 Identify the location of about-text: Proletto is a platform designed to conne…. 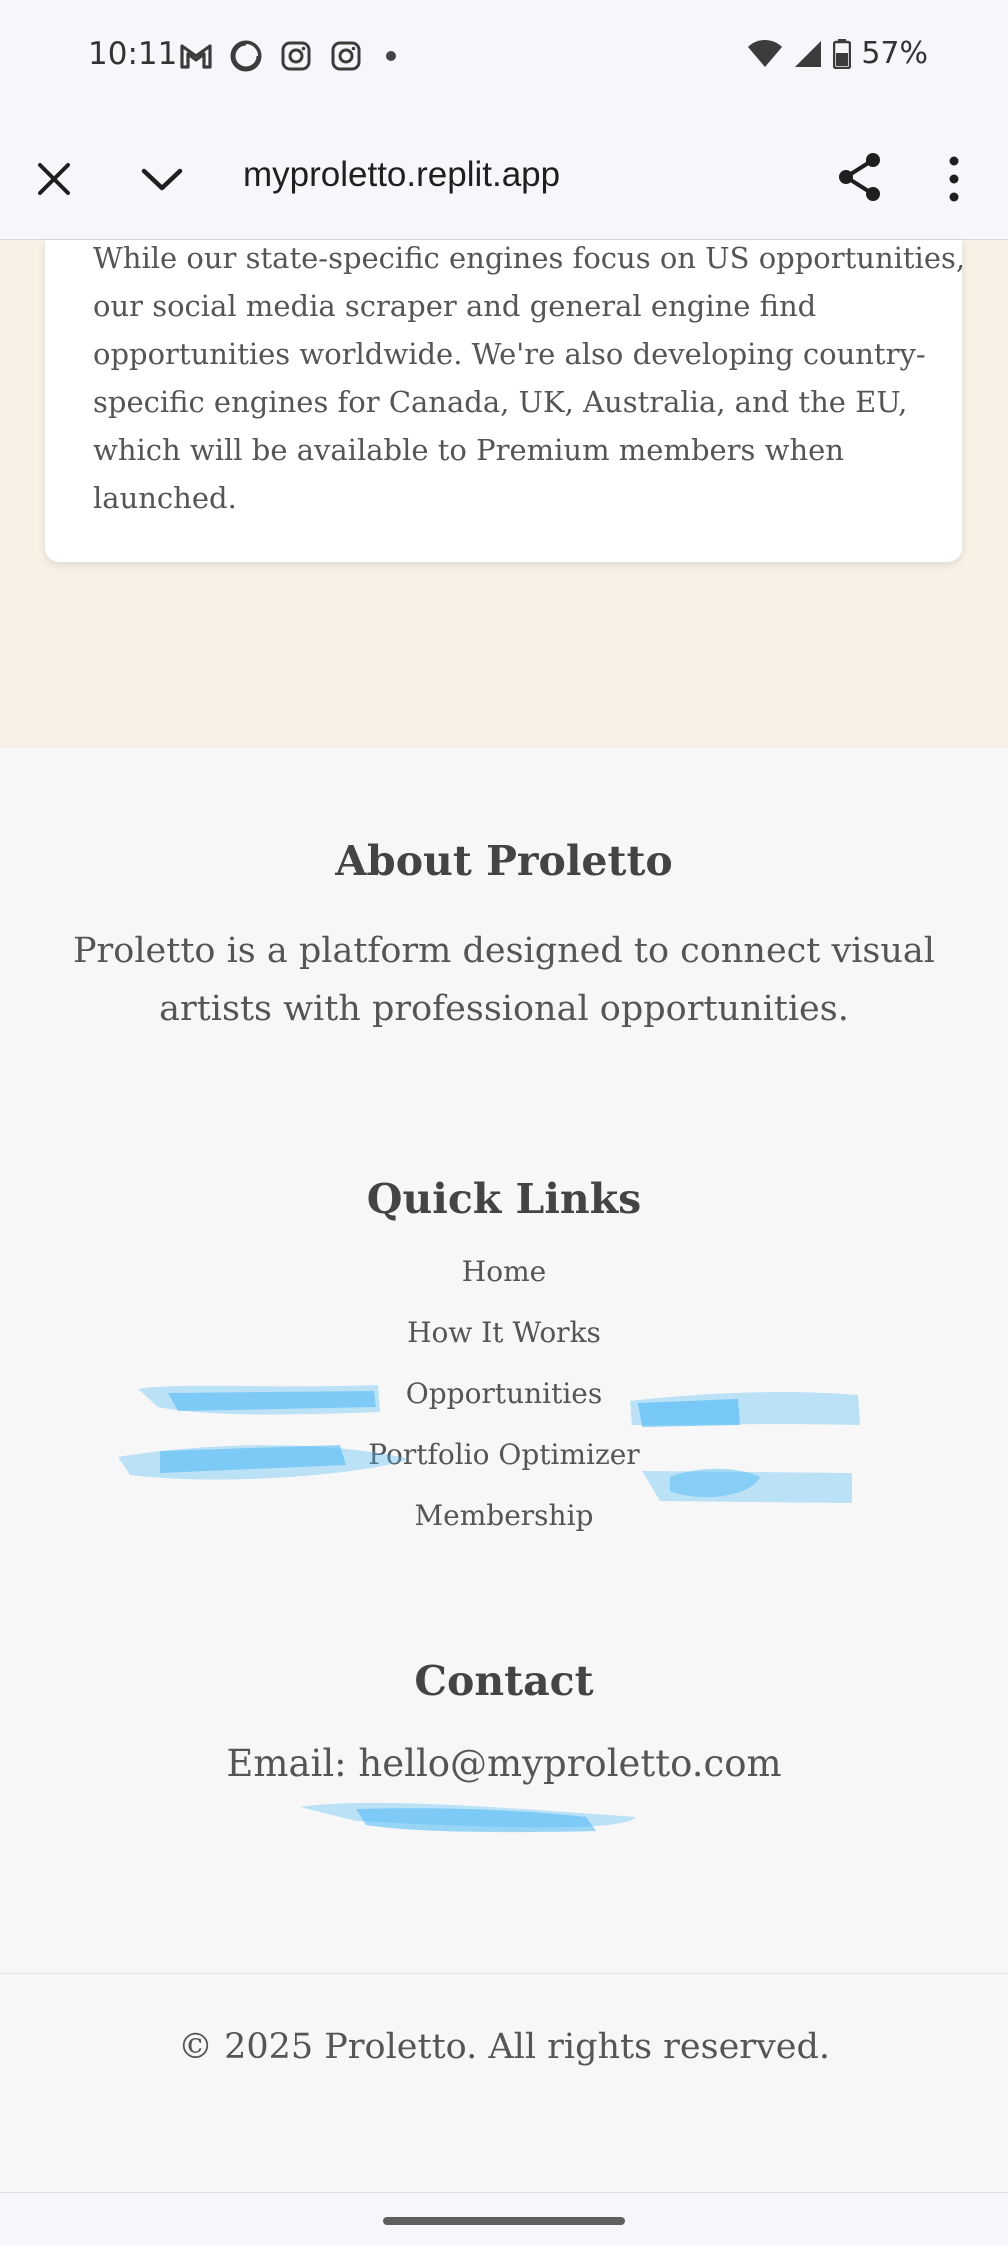
(504, 980).